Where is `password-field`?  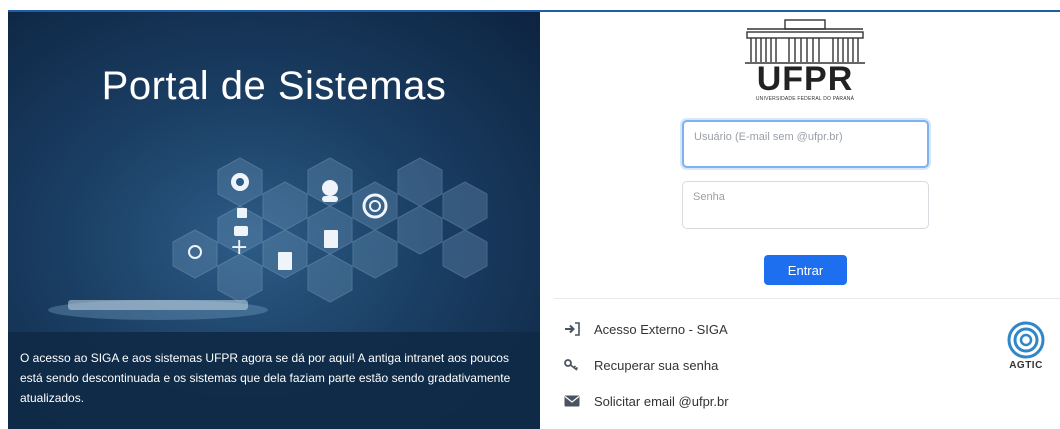
password-field is located at coordinates (805, 205).